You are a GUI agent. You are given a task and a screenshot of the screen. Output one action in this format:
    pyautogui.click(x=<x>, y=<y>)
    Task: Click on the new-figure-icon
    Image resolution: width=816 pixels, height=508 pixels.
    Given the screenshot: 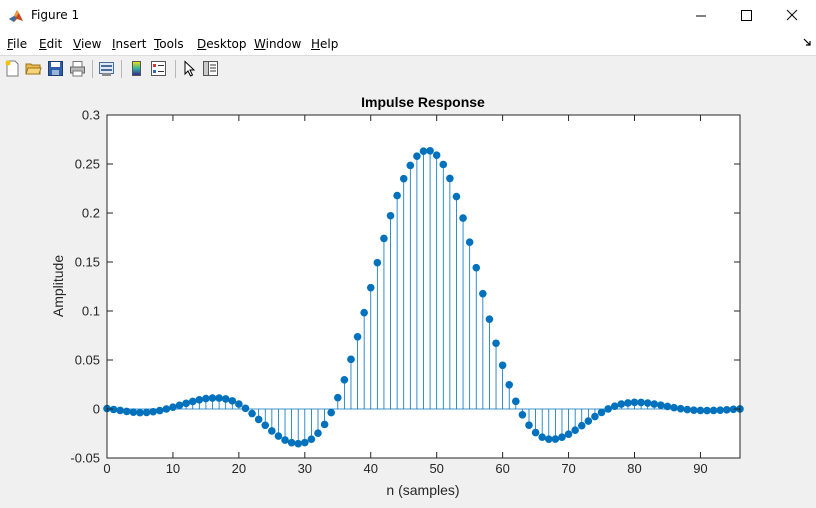 What is the action you would take?
    pyautogui.click(x=12, y=68)
    